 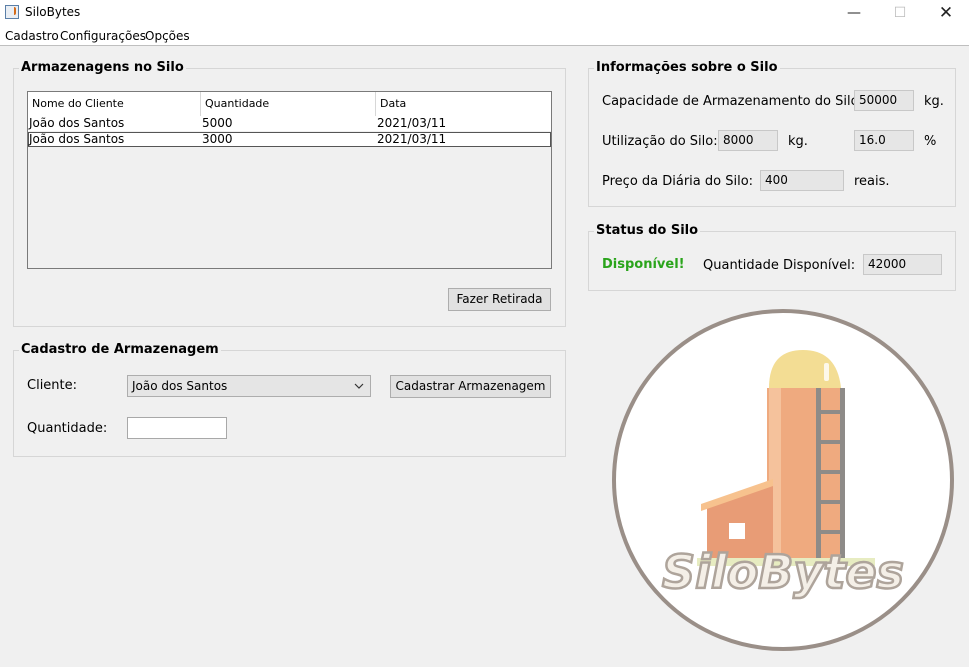 I want to click on usage-field: 8000, so click(x=748, y=140).